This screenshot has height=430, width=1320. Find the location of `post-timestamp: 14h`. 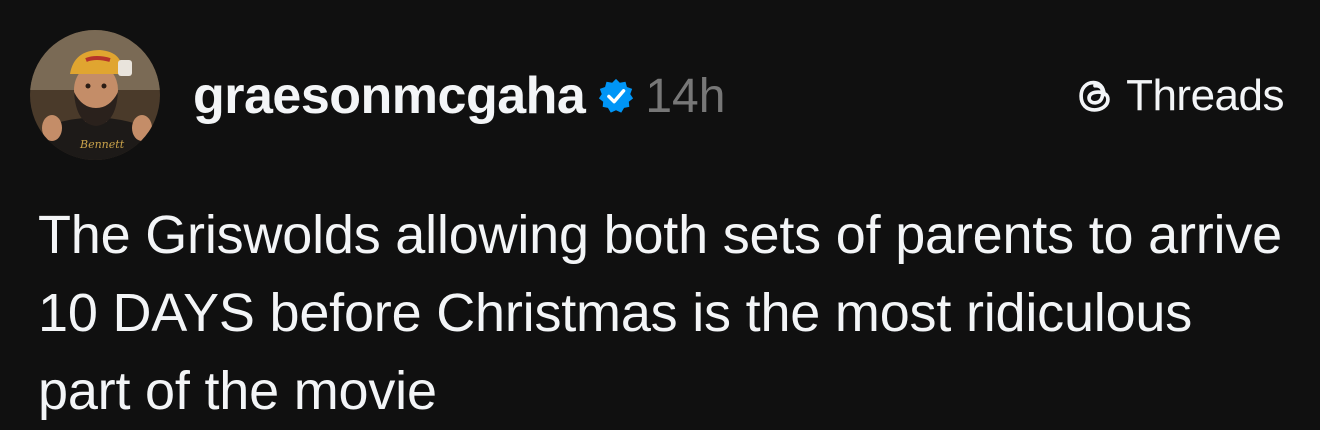

post-timestamp: 14h is located at coordinates (685, 96).